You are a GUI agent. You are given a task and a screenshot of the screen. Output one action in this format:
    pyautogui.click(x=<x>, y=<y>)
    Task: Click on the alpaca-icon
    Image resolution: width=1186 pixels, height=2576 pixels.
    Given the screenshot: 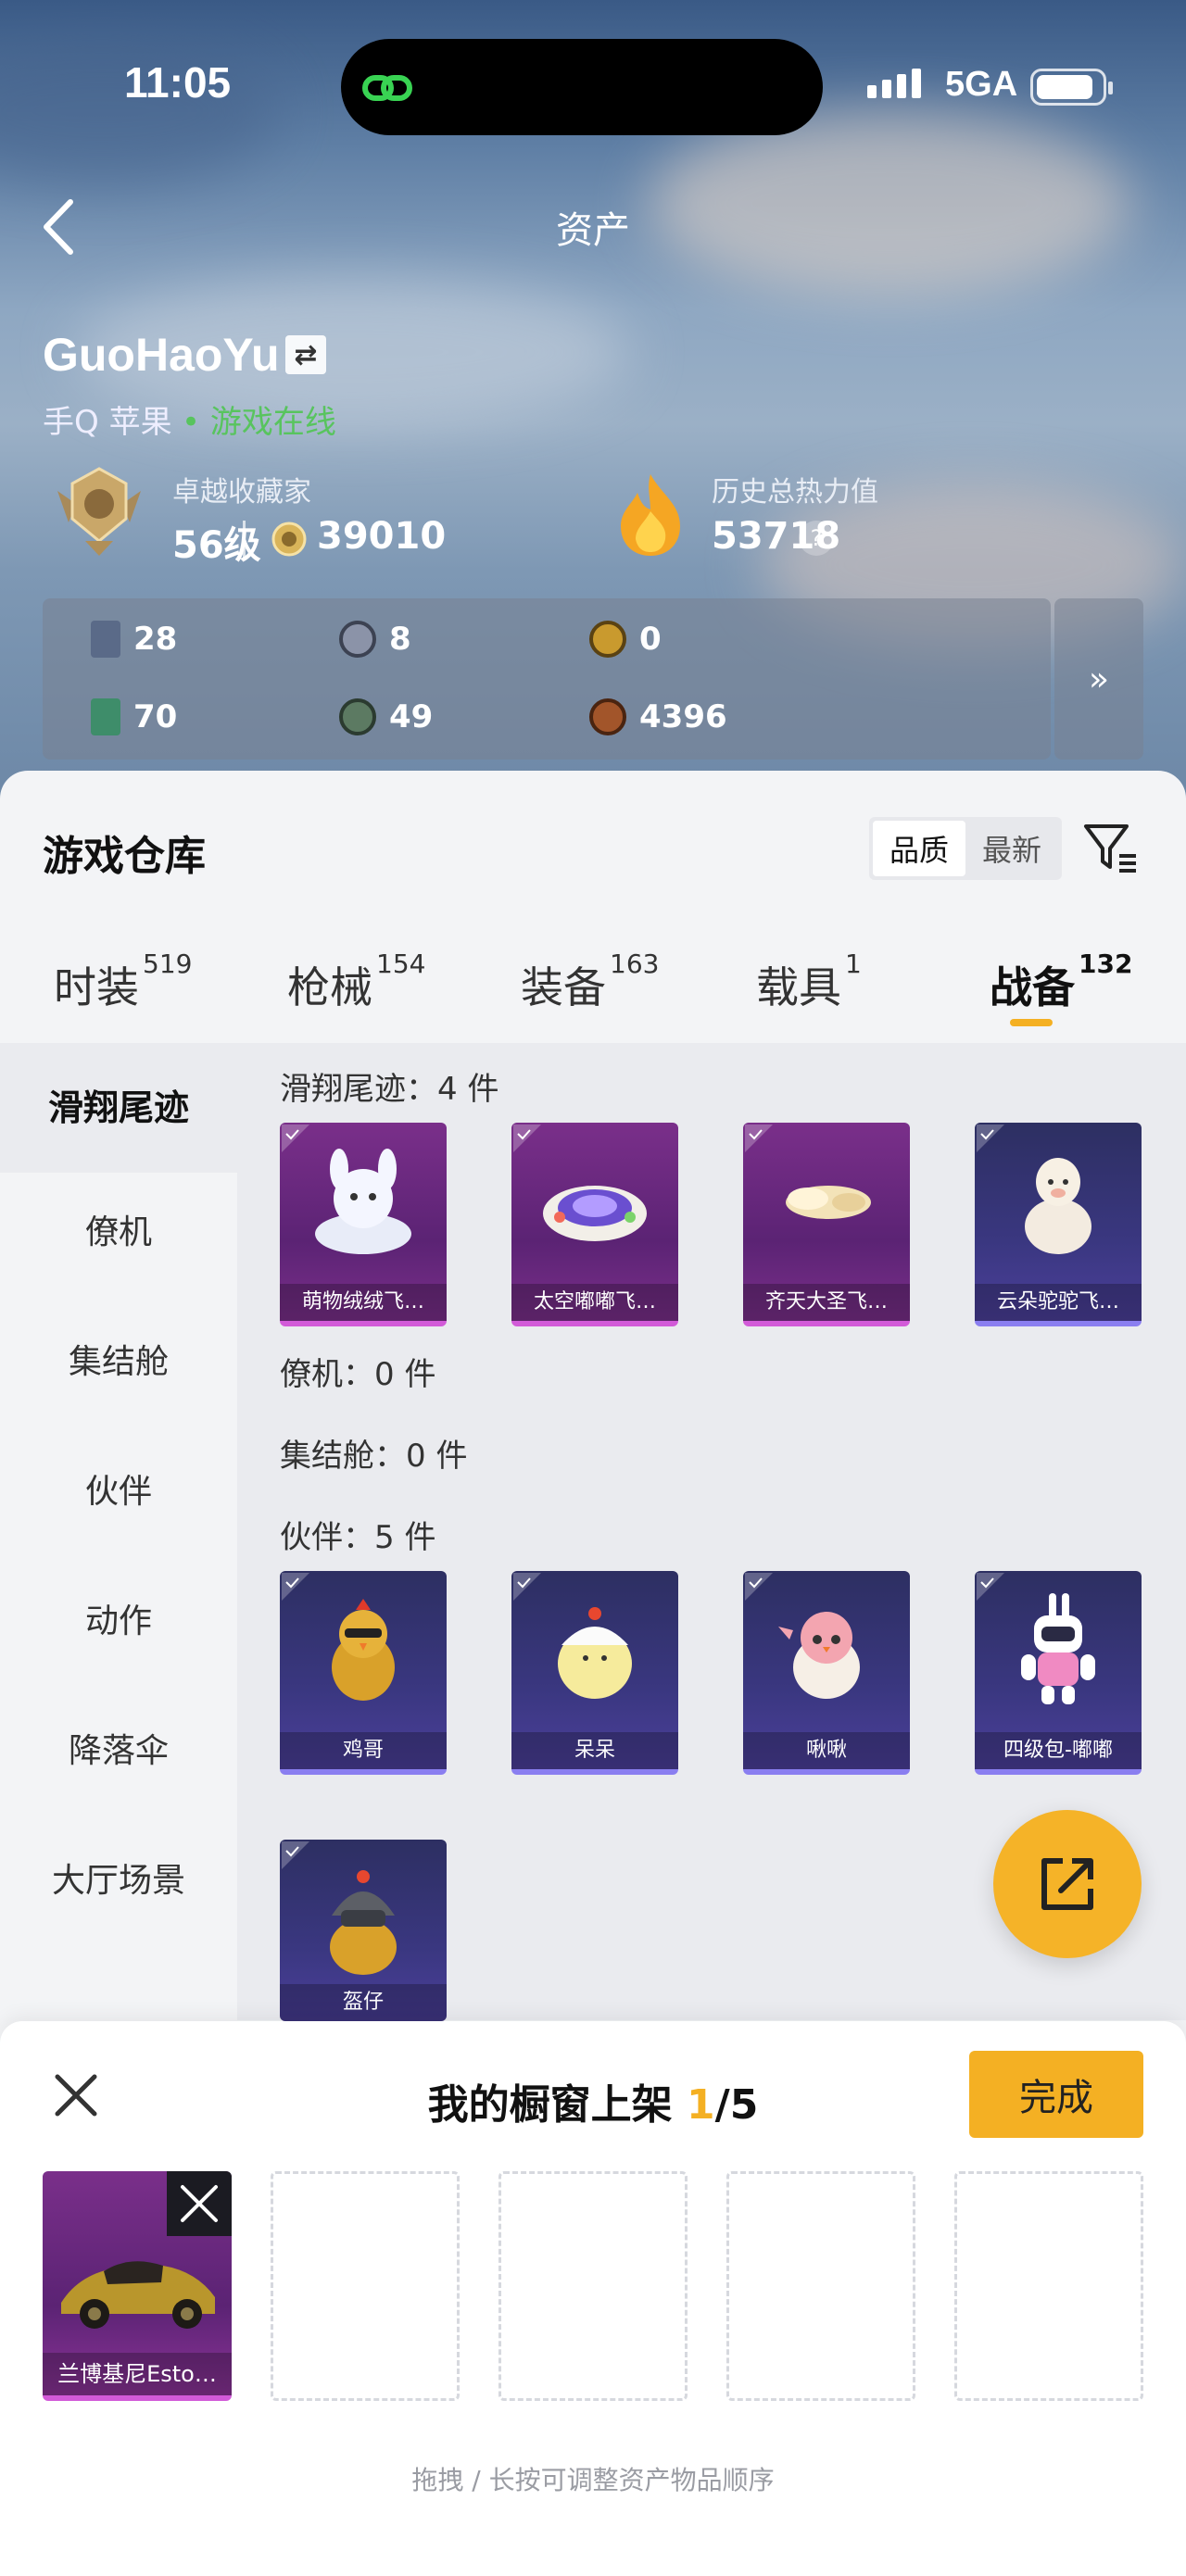 What is the action you would take?
    pyautogui.click(x=1058, y=1206)
    